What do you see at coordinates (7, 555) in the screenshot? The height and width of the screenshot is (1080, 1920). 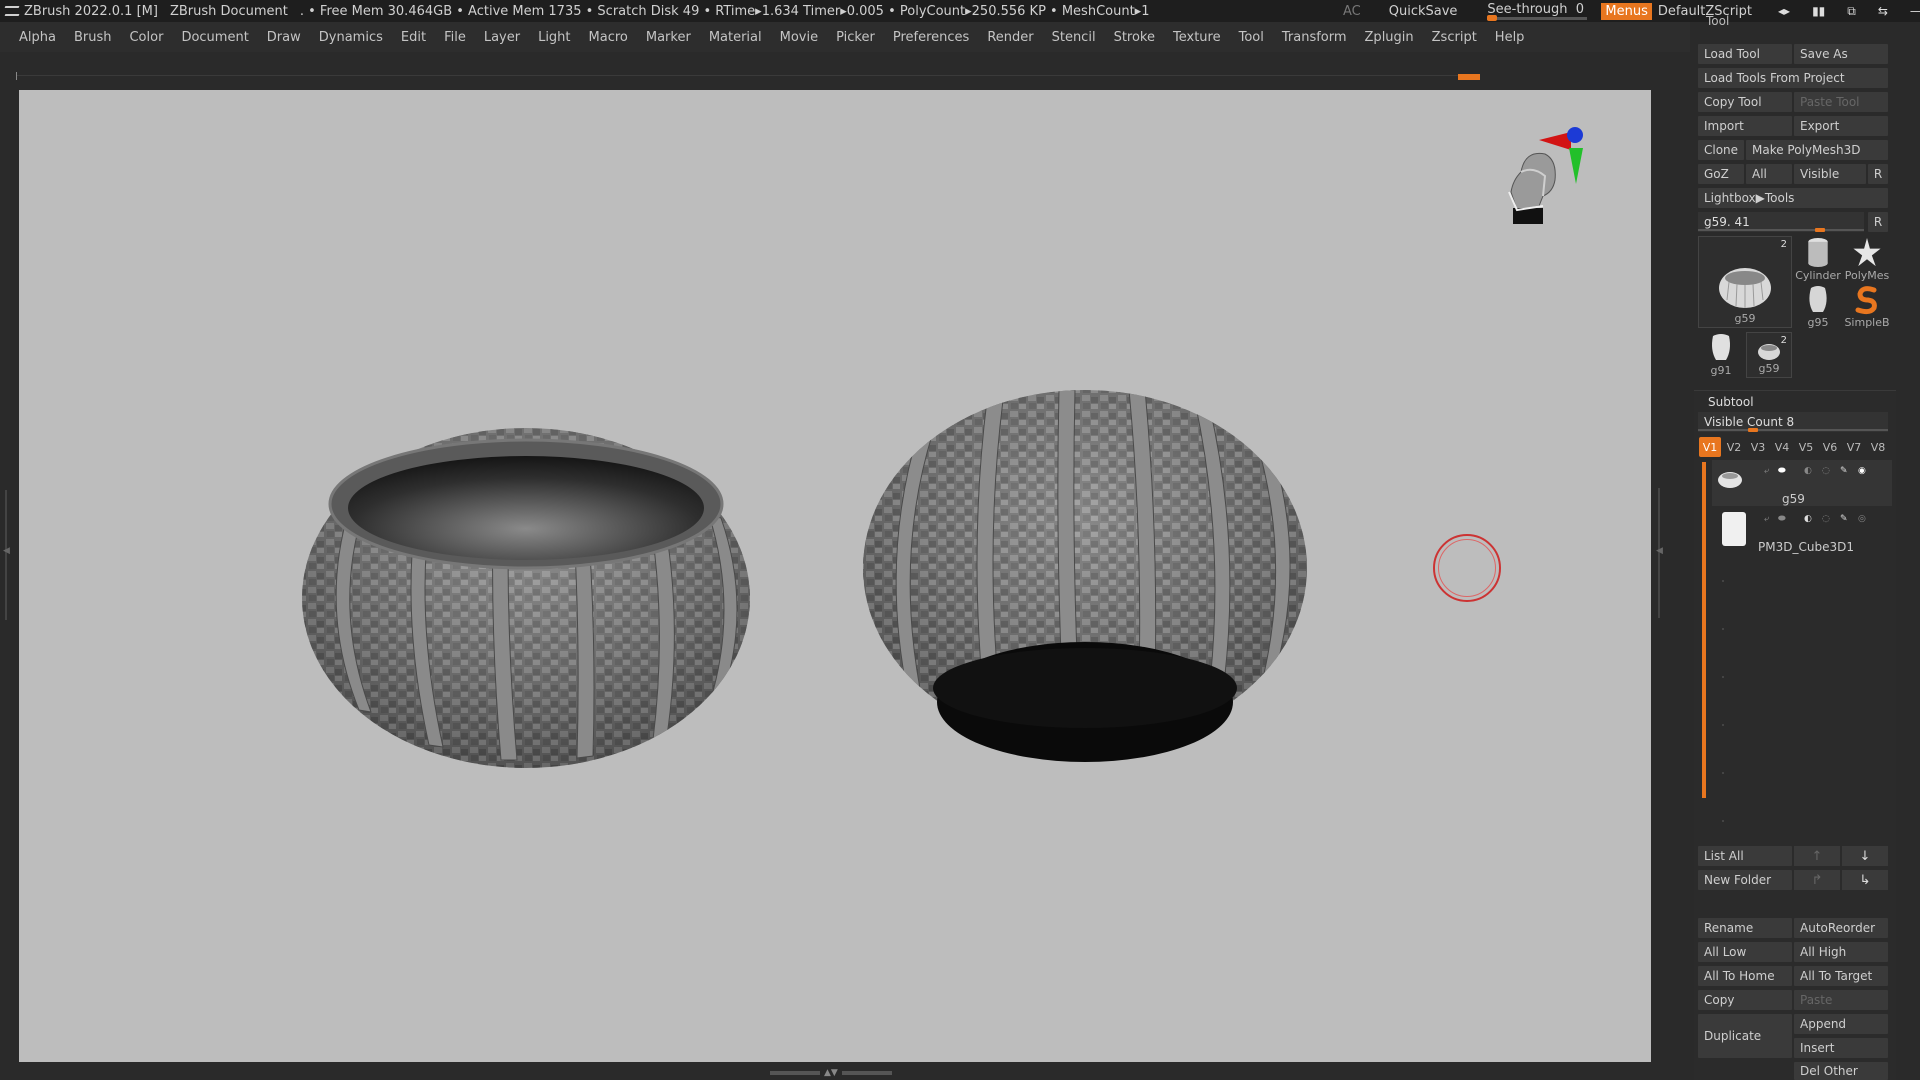 I see `left-shelf-handle` at bounding box center [7, 555].